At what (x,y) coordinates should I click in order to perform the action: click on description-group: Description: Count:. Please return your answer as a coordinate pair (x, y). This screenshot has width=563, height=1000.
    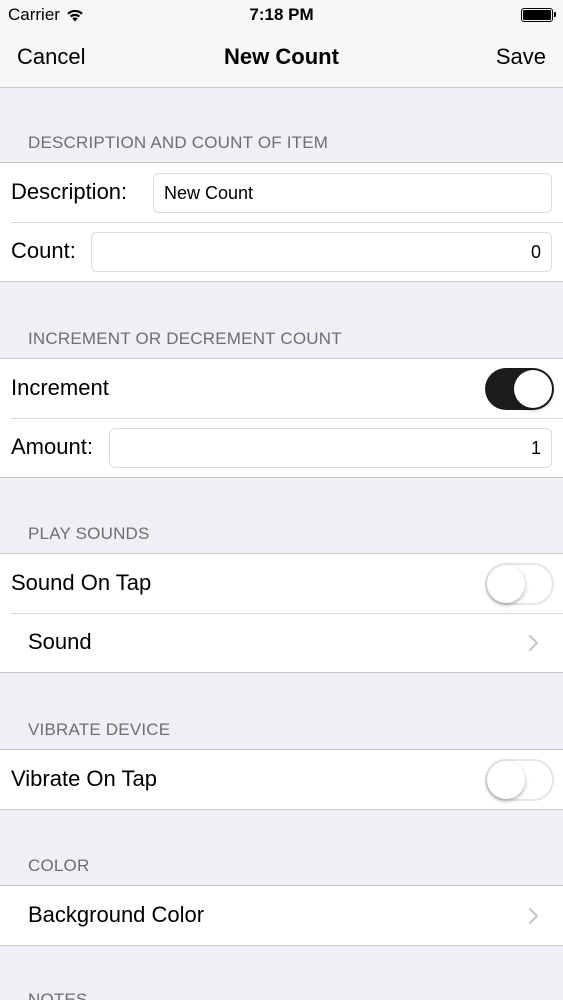
    Looking at the image, I should click on (281, 222).